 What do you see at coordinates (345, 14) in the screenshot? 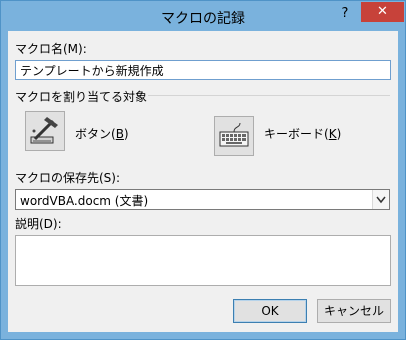
I see `help-button: ?` at bounding box center [345, 14].